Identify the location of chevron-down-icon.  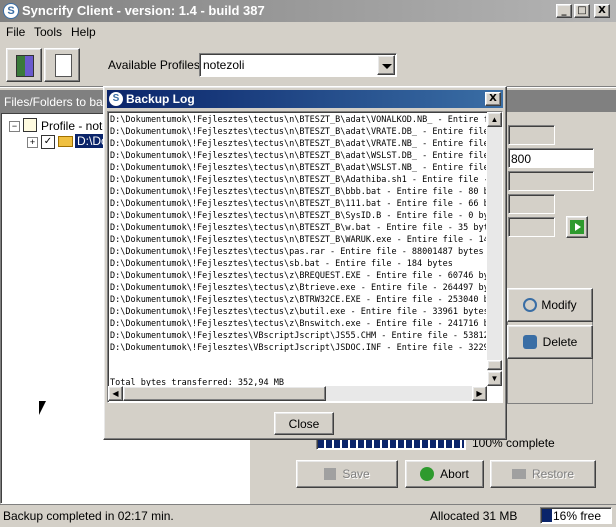
(387, 66).